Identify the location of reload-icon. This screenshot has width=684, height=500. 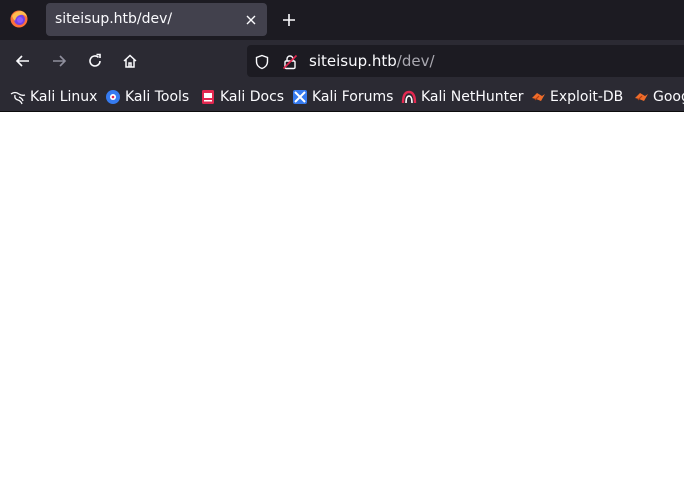
(95, 61).